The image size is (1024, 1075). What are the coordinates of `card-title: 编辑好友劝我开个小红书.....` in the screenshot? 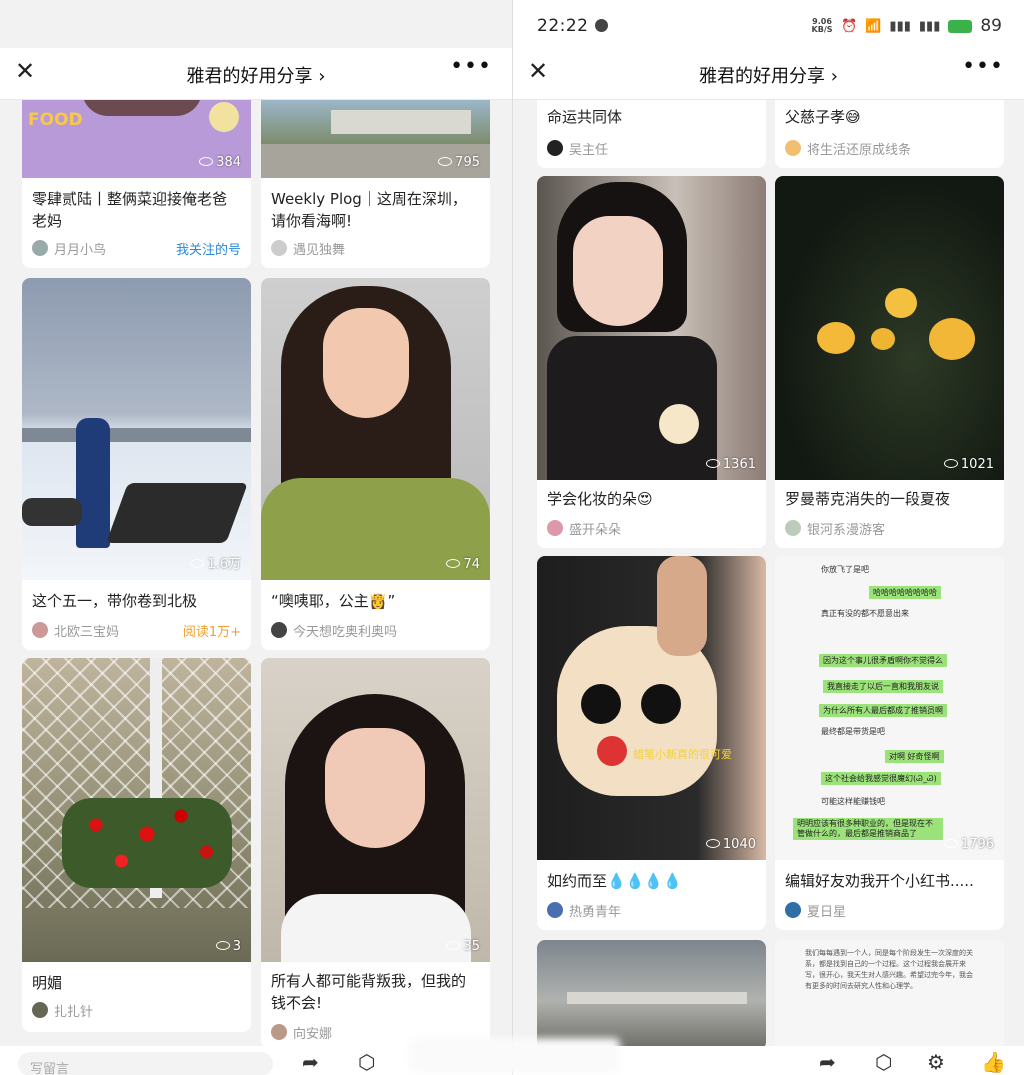 It's located at (879, 881).